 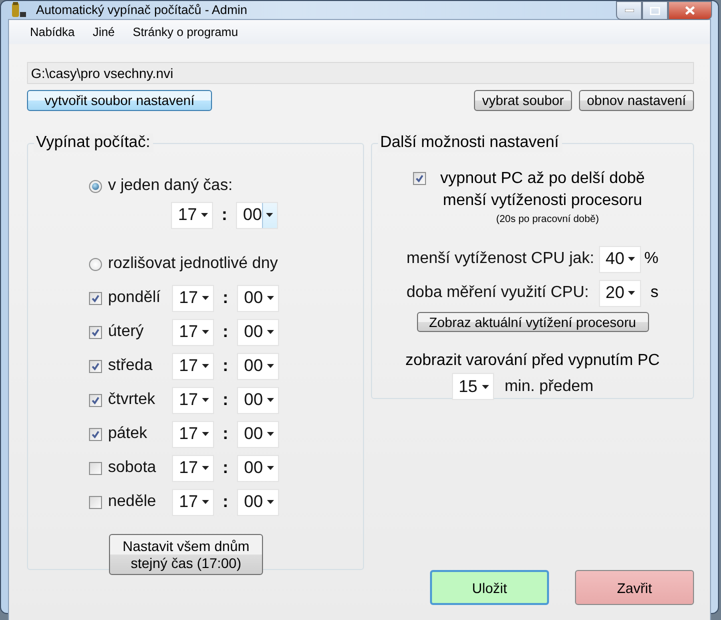 I want to click on unit-label: %, so click(x=651, y=259).